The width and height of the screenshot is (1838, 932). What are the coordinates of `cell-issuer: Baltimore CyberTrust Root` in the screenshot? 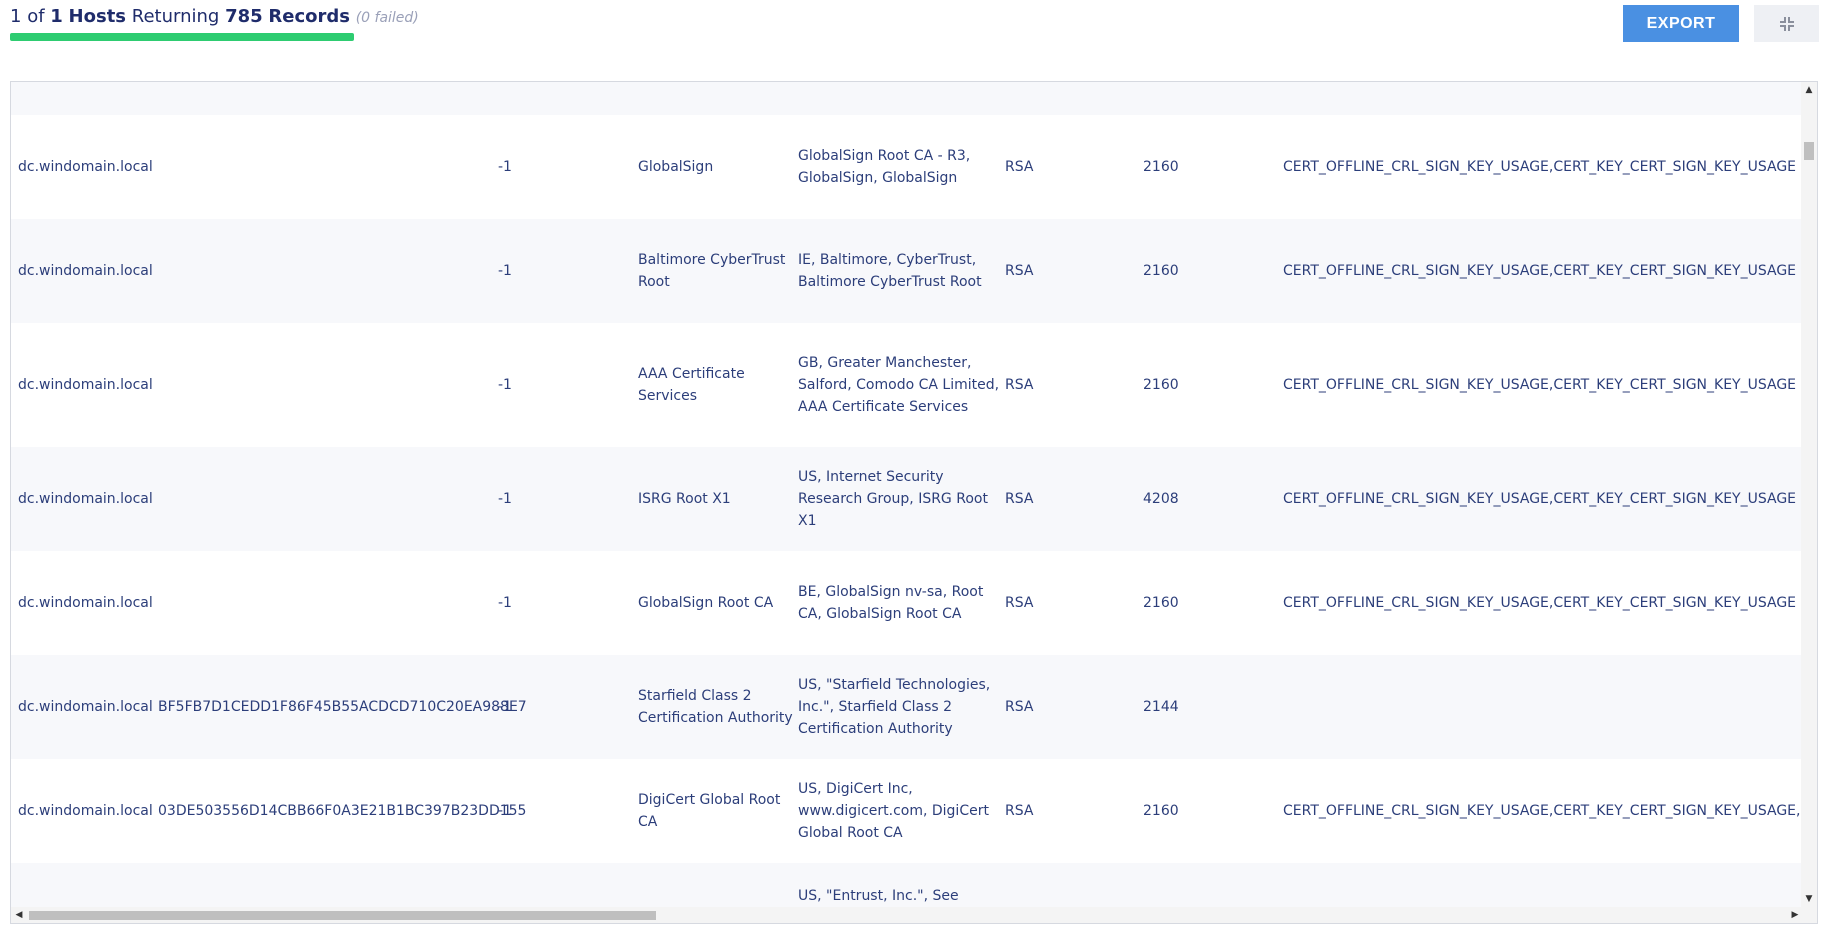 It's located at (712, 271).